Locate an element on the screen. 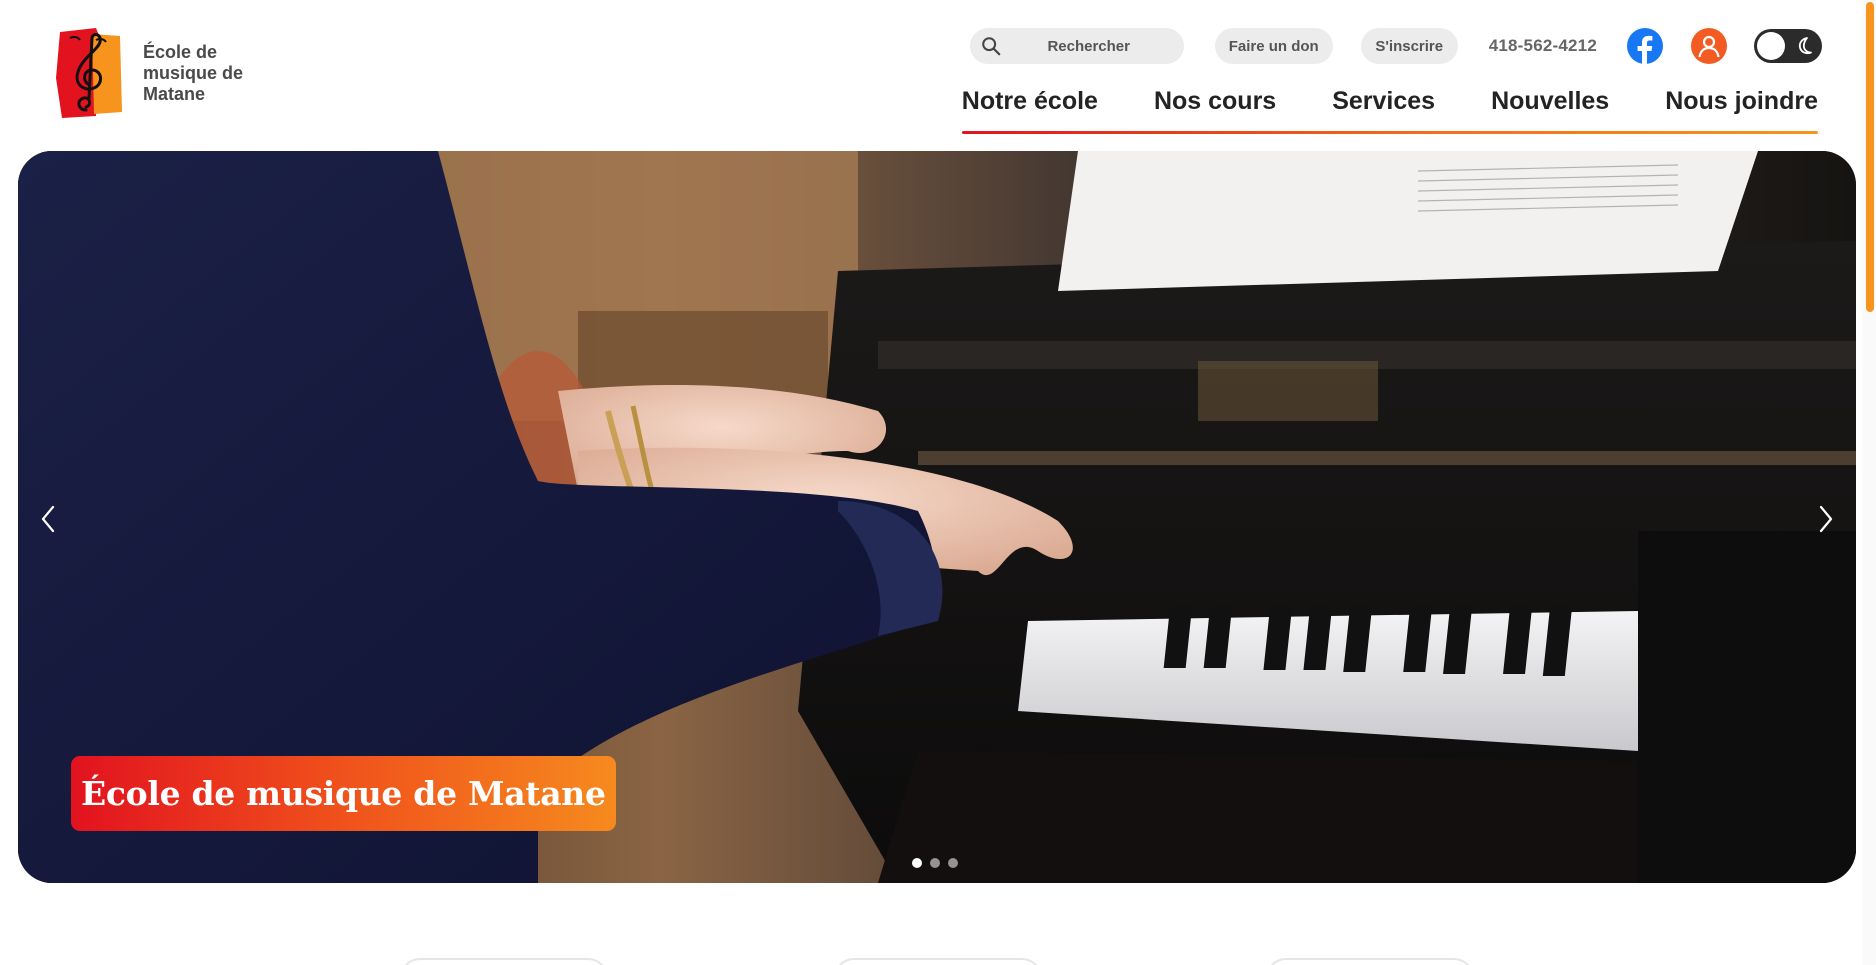  hero-caption: École de musique de Matane is located at coordinates (343, 793).